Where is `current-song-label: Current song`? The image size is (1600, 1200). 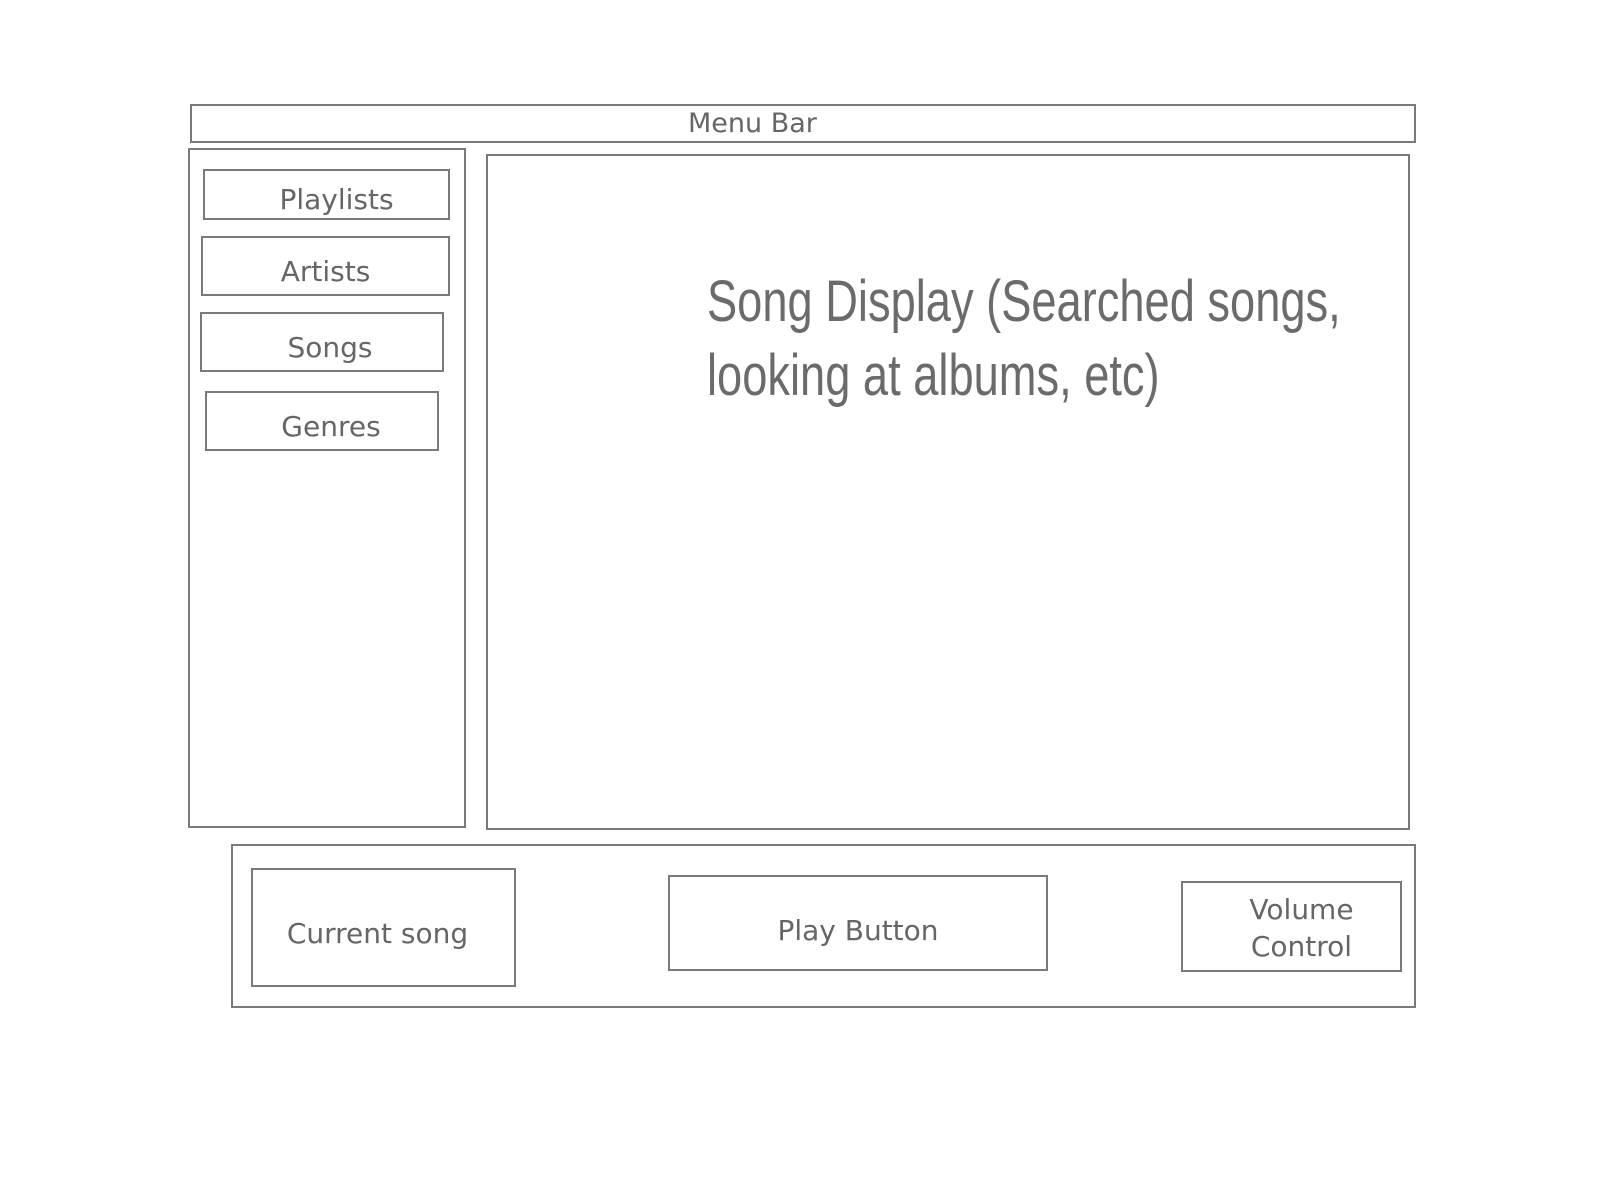 current-song-label: Current song is located at coordinates (377, 933).